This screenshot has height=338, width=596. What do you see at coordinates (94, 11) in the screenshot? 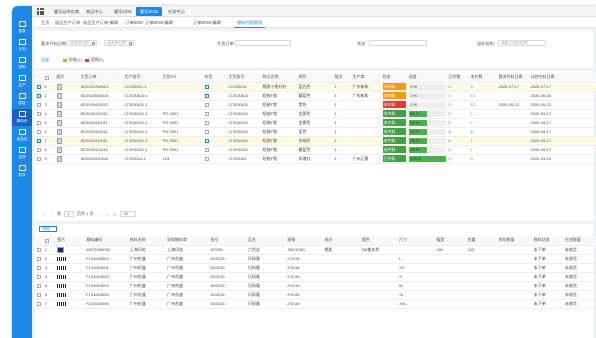
I see `module-tab: 商品中心` at bounding box center [94, 11].